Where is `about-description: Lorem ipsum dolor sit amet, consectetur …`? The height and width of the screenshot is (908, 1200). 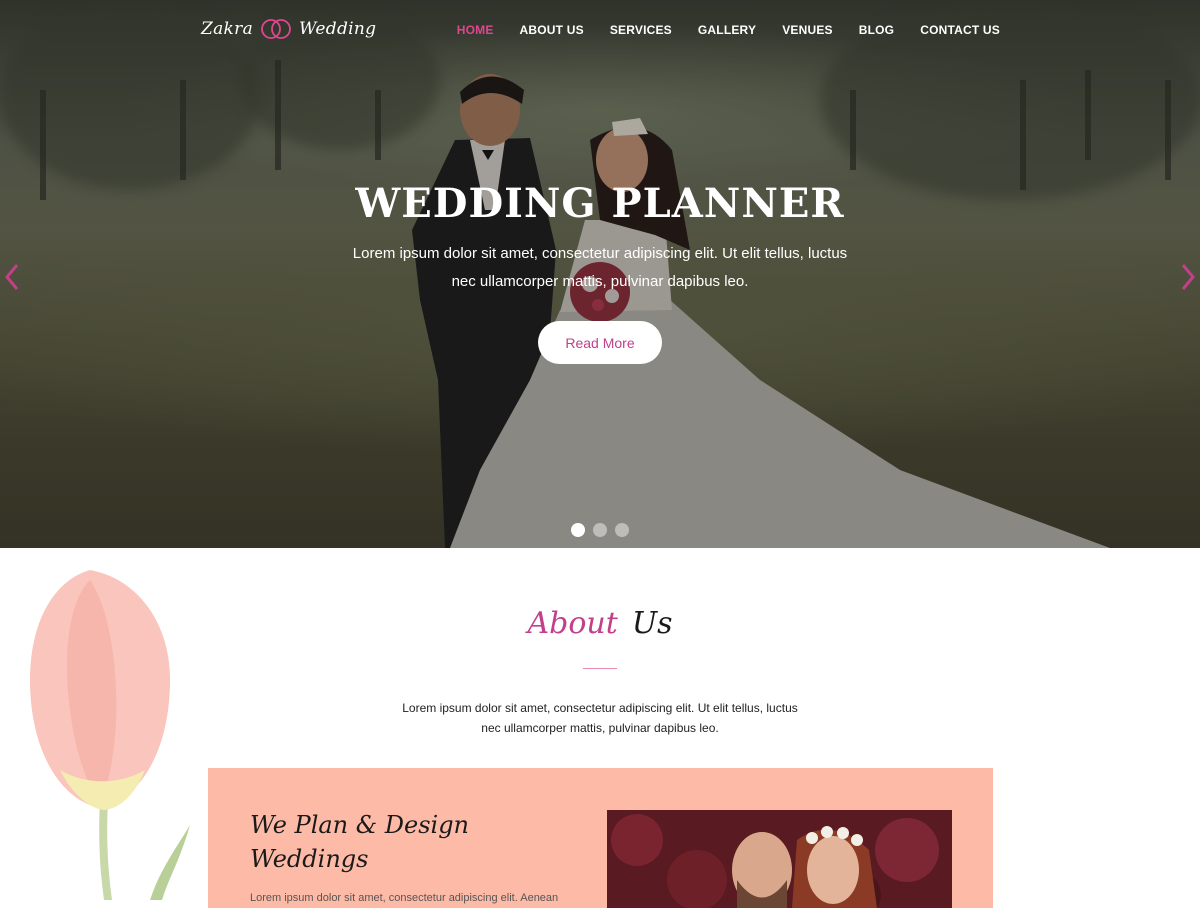 about-description: Lorem ipsum dolor sit amet, consectetur … is located at coordinates (600, 718).